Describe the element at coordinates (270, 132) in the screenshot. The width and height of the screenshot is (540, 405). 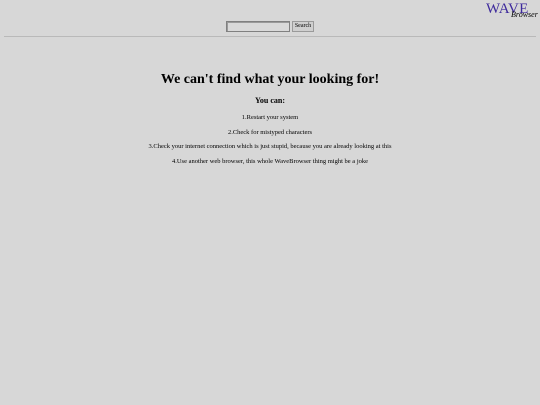
I see `suggestion-item: 2.Check for mistyped characters` at that location.